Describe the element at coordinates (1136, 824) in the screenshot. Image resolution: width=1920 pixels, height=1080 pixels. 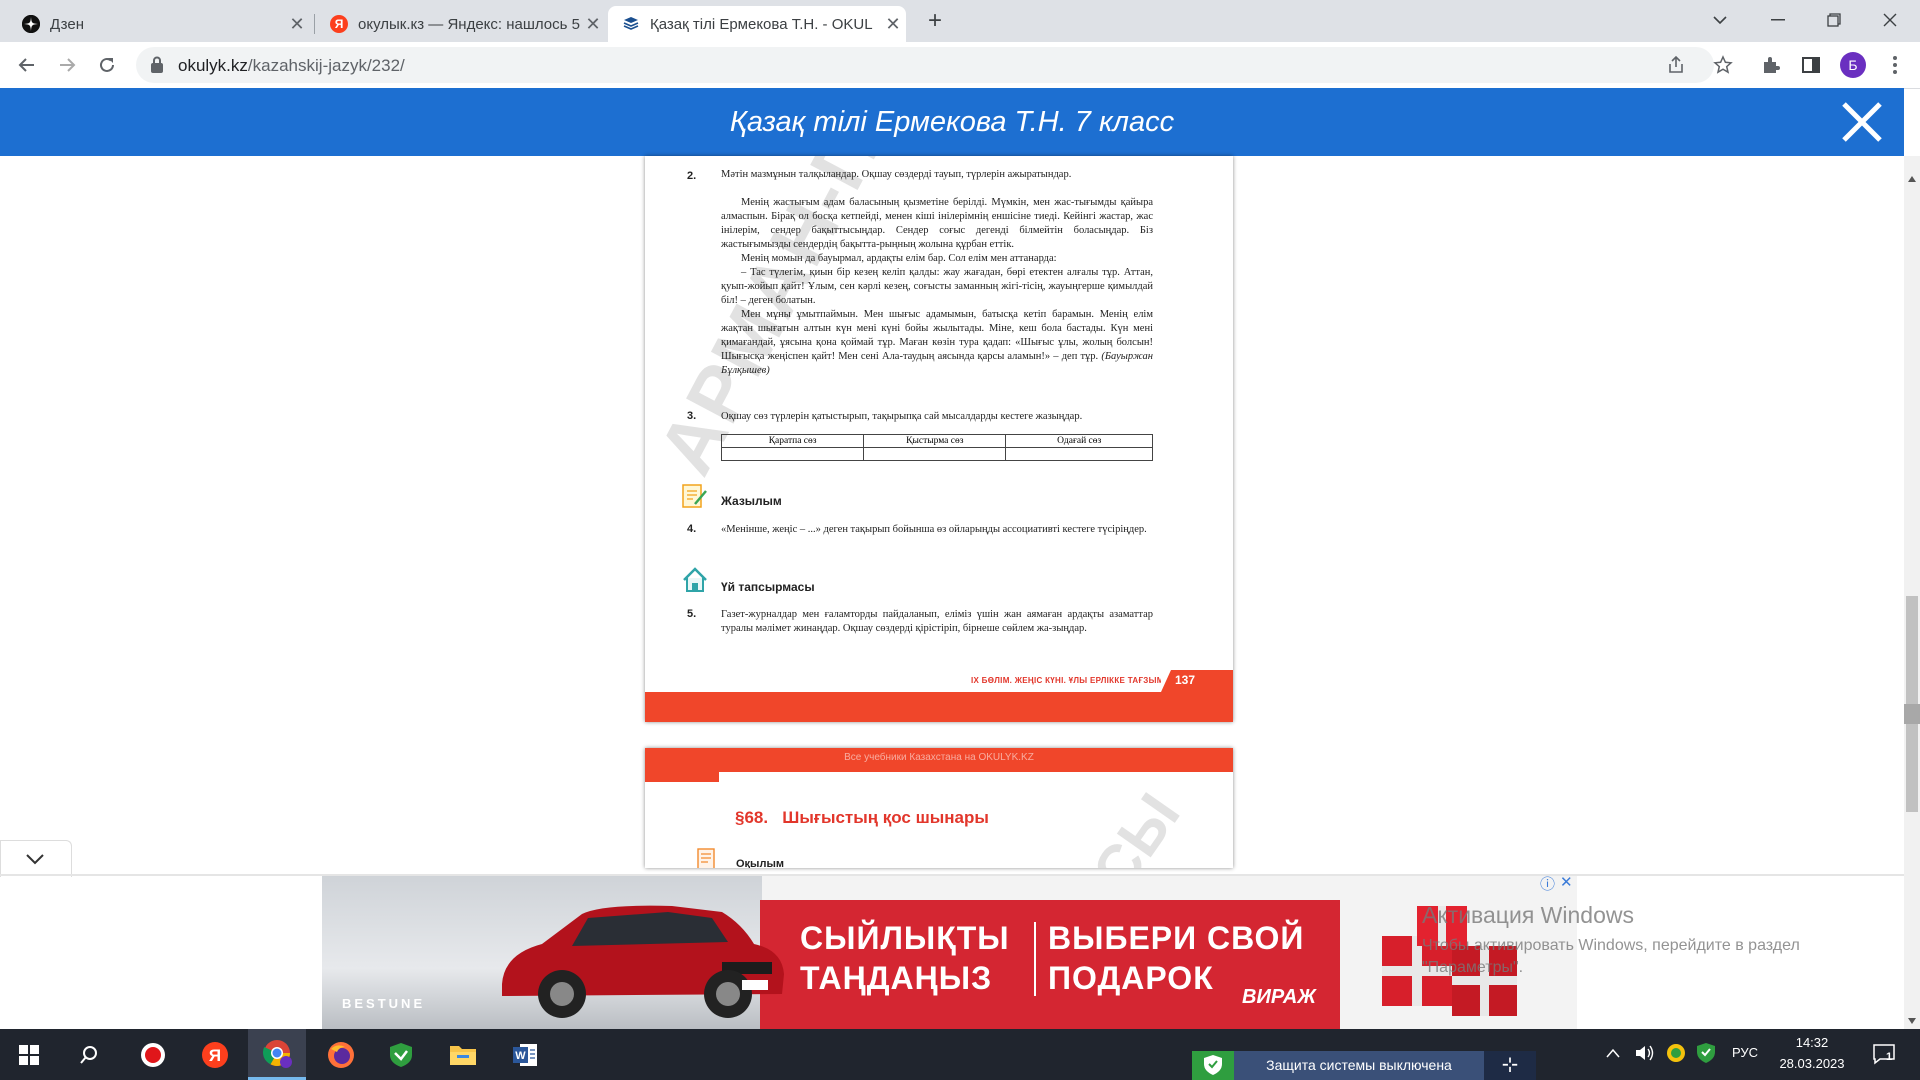
I see `page-watermark-fragment: СЫ` at that location.